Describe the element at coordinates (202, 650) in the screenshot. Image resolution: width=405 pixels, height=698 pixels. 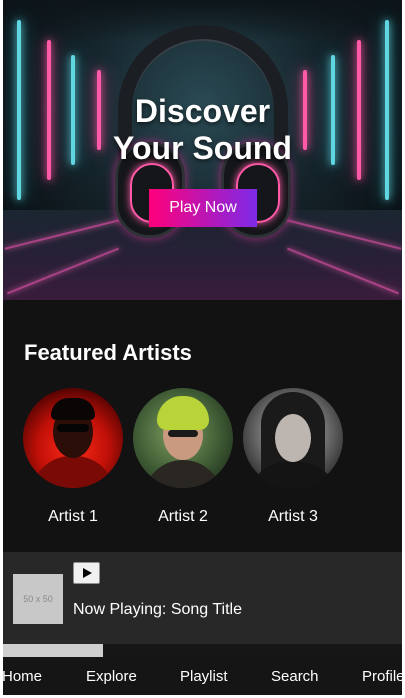
I see `progress-bar` at that location.